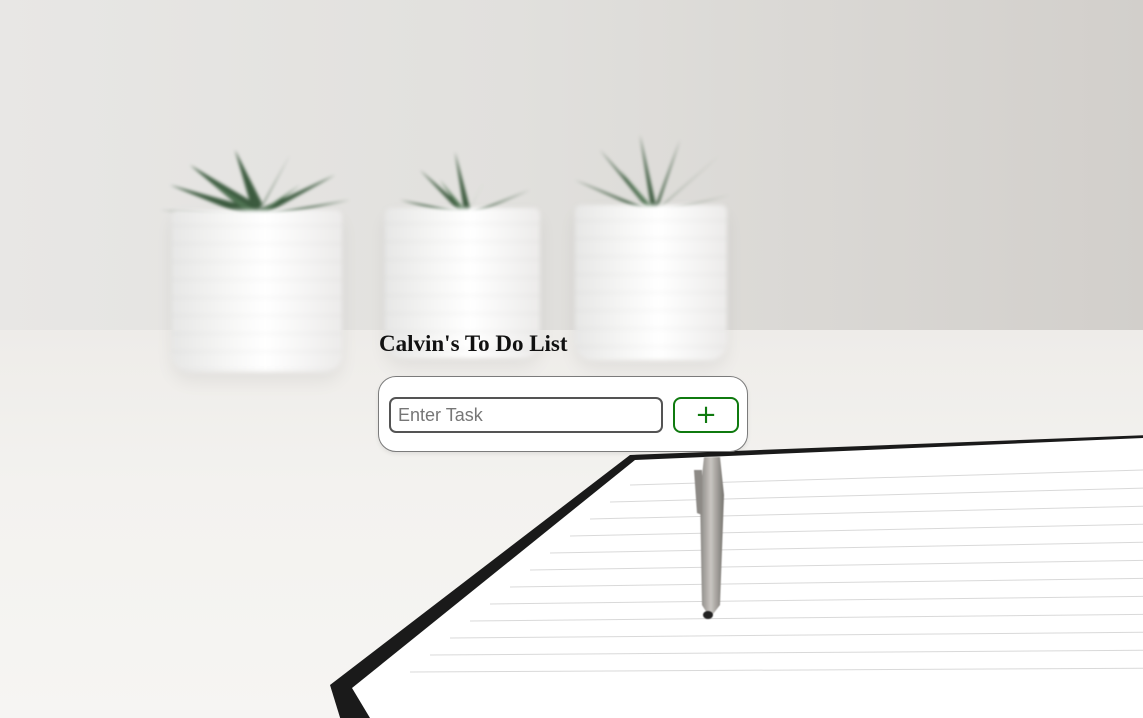 This screenshot has width=1143, height=718. I want to click on task-entry-card: +, so click(563, 414).